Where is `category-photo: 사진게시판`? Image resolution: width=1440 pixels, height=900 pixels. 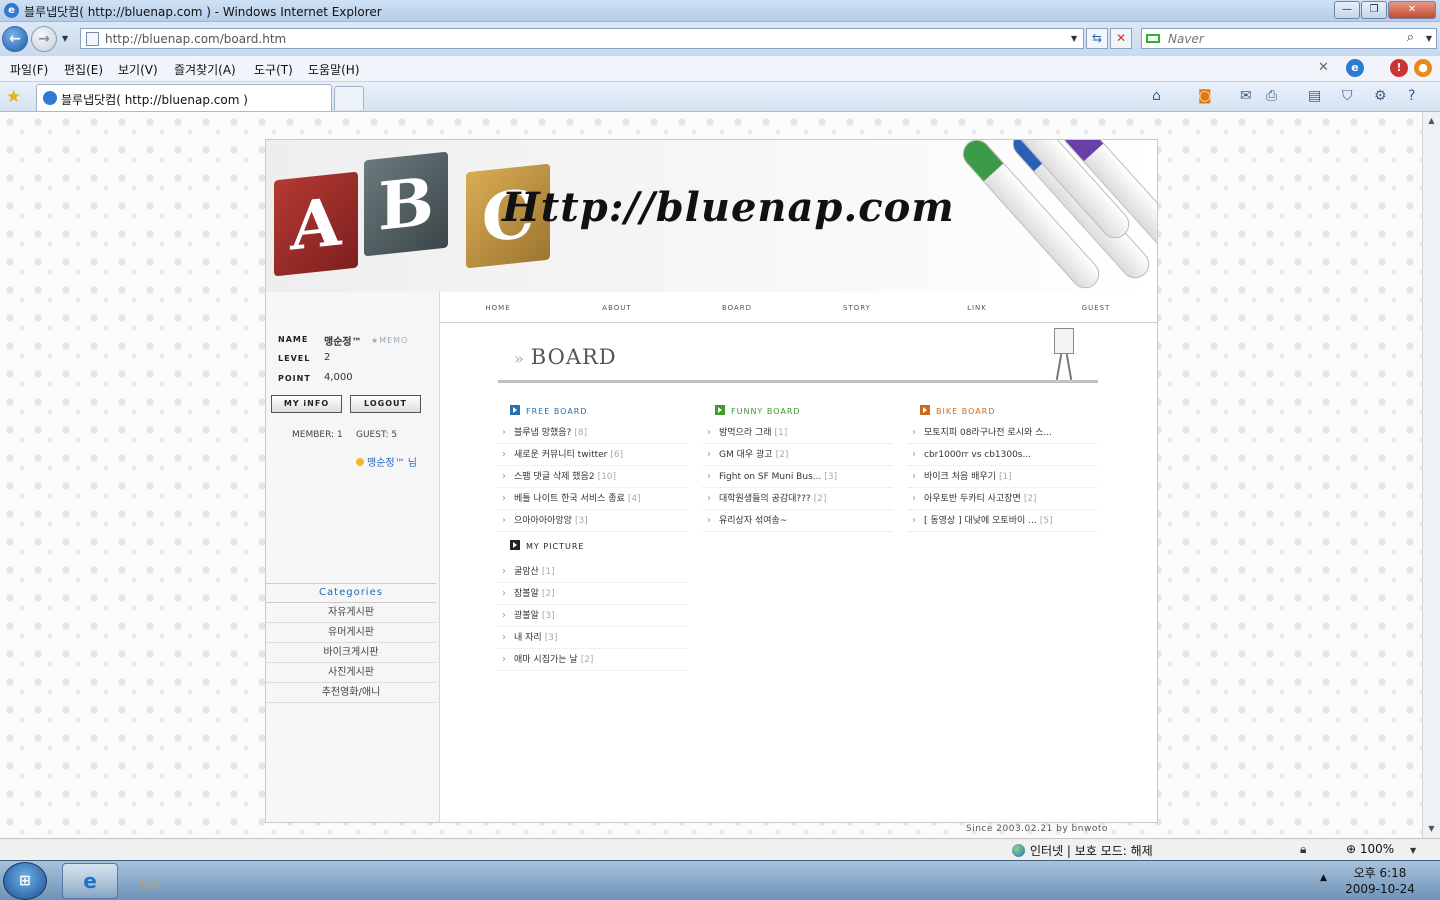 category-photo: 사진게시판 is located at coordinates (351, 673).